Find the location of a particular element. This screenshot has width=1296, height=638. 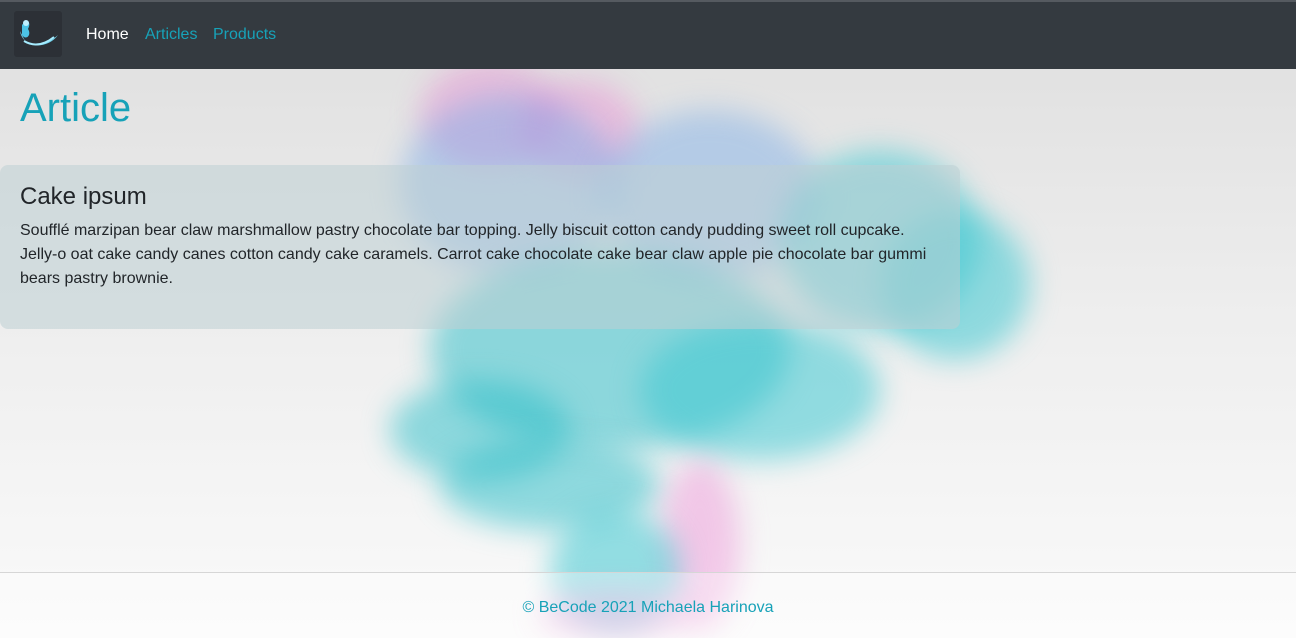

article-heading: Cake ipsum is located at coordinates (83, 196).